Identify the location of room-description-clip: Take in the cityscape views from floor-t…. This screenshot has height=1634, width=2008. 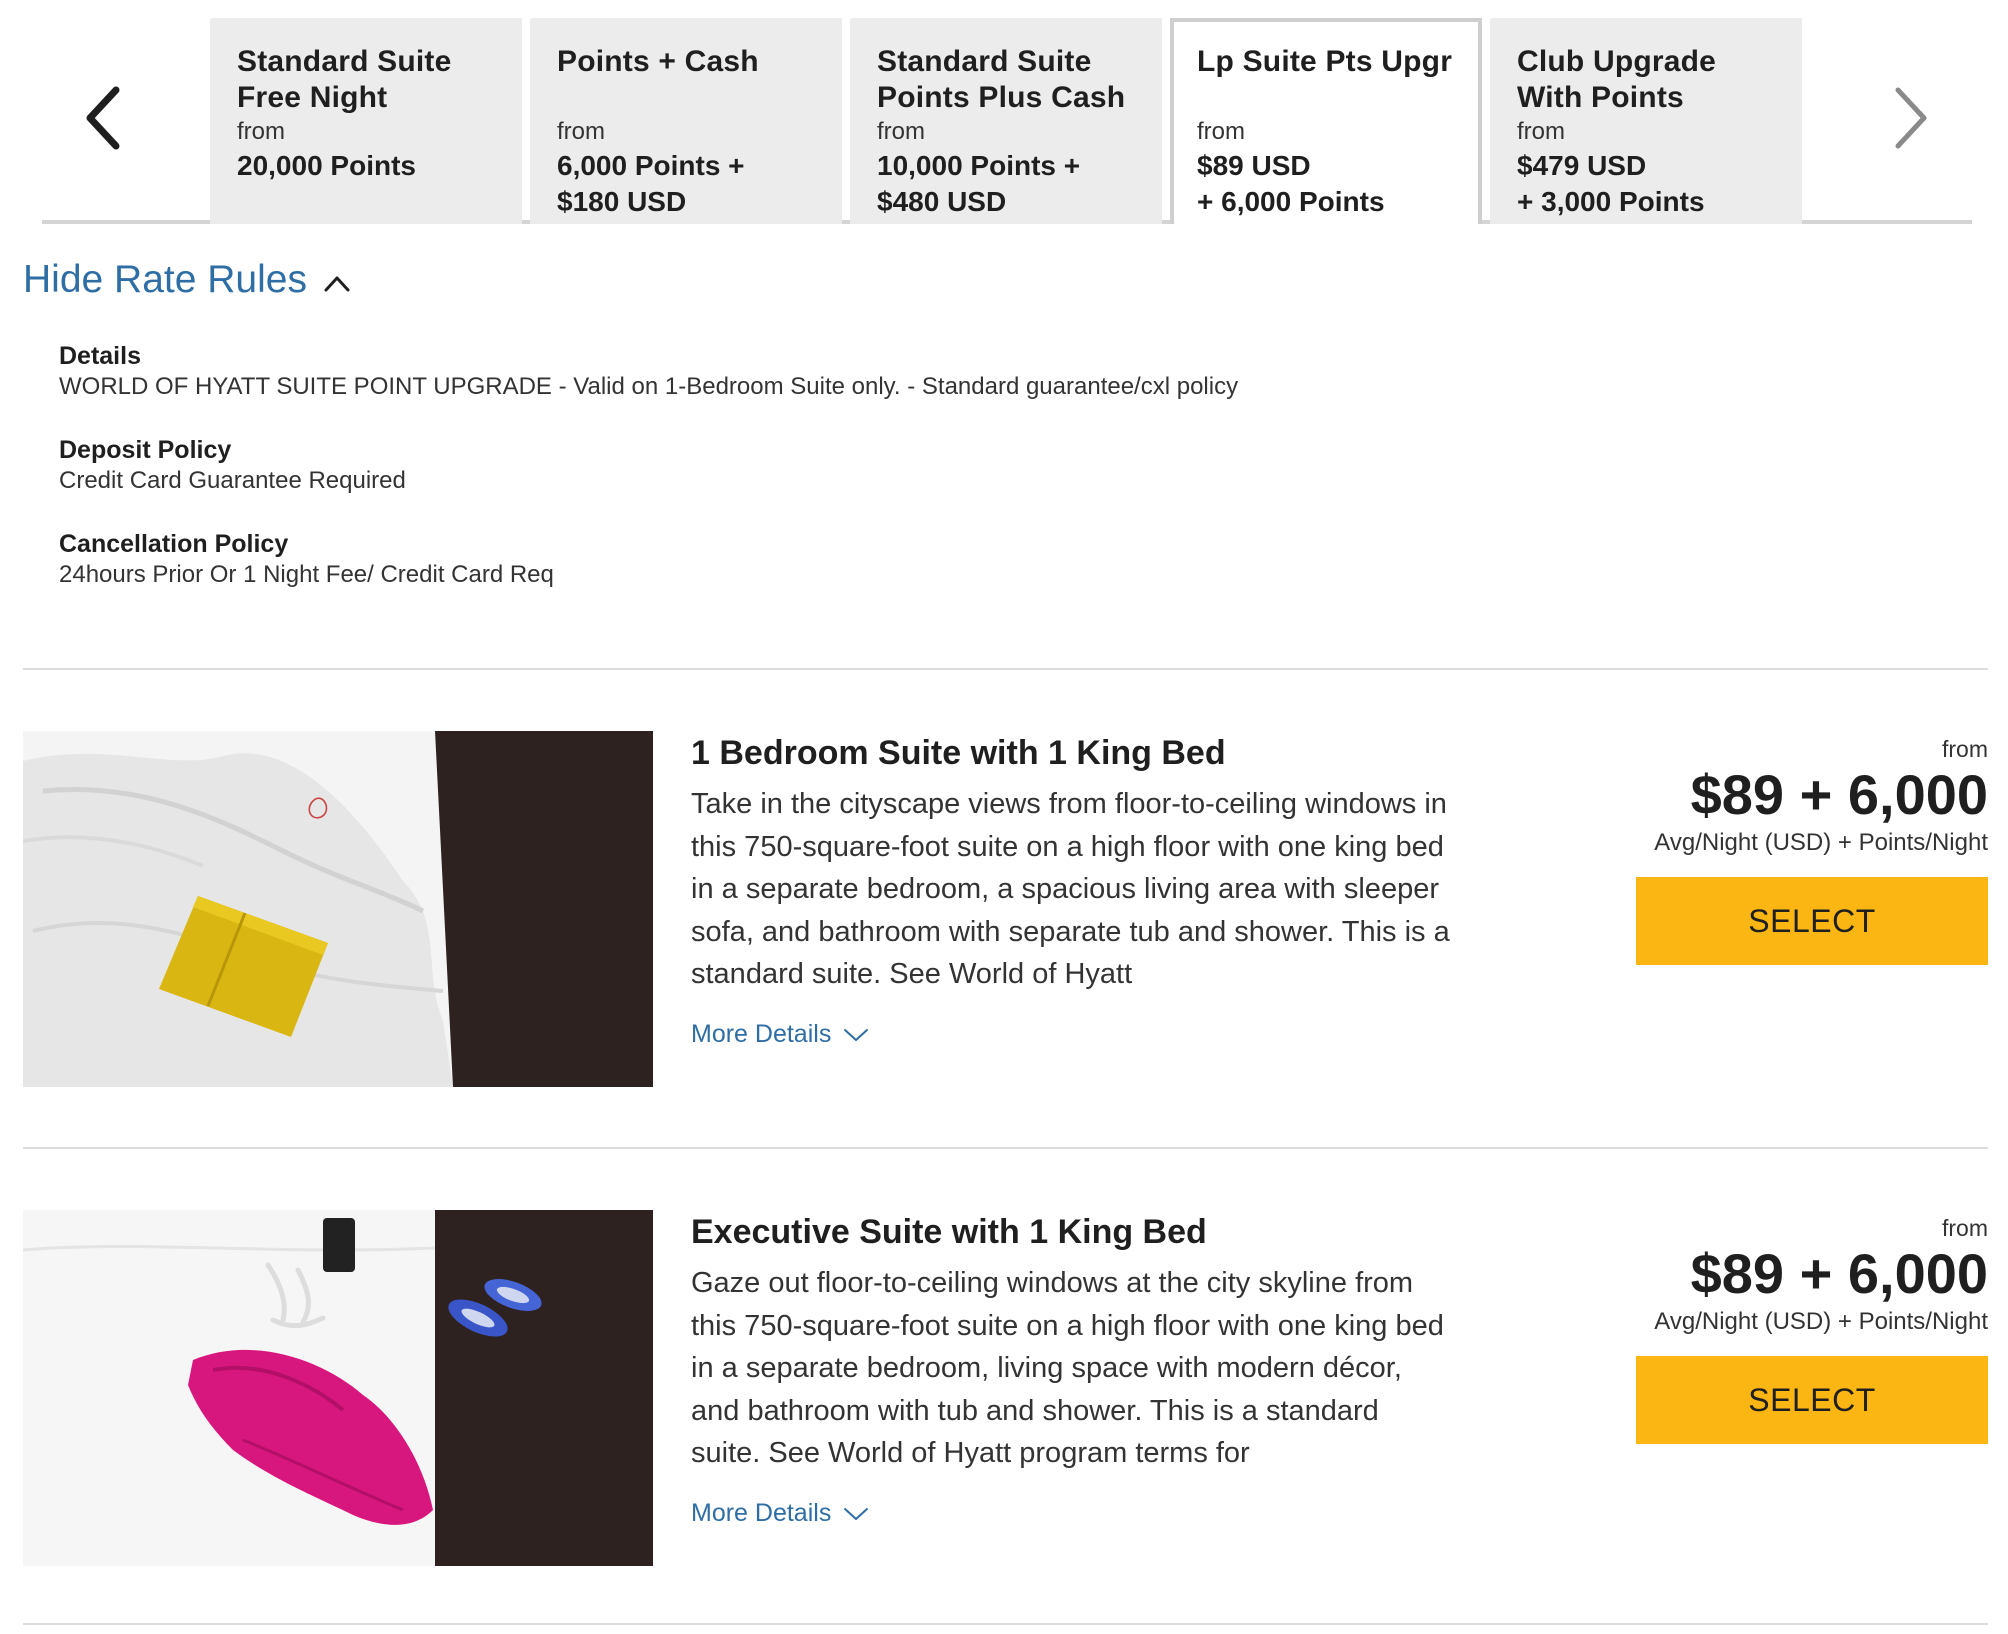
(1071, 898).